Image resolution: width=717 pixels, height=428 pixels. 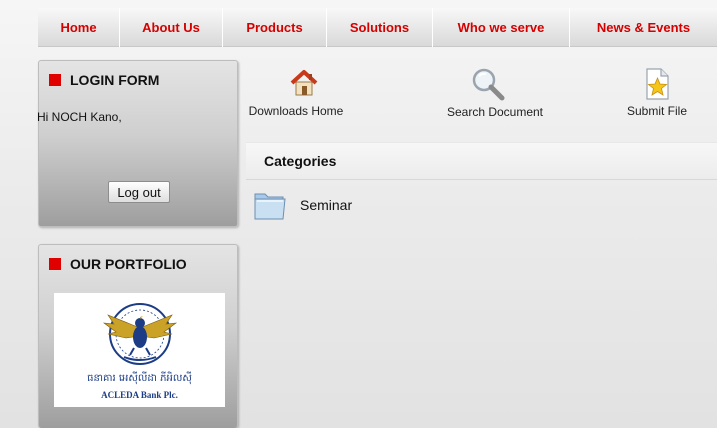 What do you see at coordinates (657, 111) in the screenshot?
I see `submit-file-label: Submit File` at bounding box center [657, 111].